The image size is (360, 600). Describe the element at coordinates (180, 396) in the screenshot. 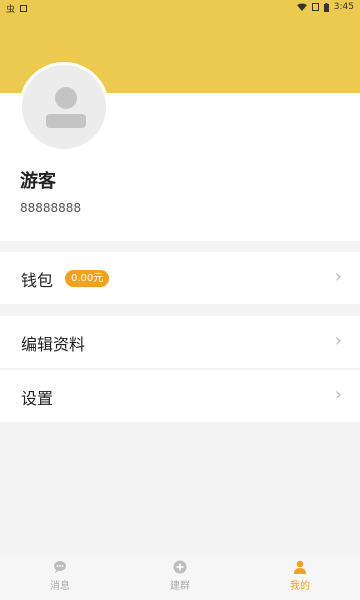

I see `settings-row: 设置 ›` at that location.